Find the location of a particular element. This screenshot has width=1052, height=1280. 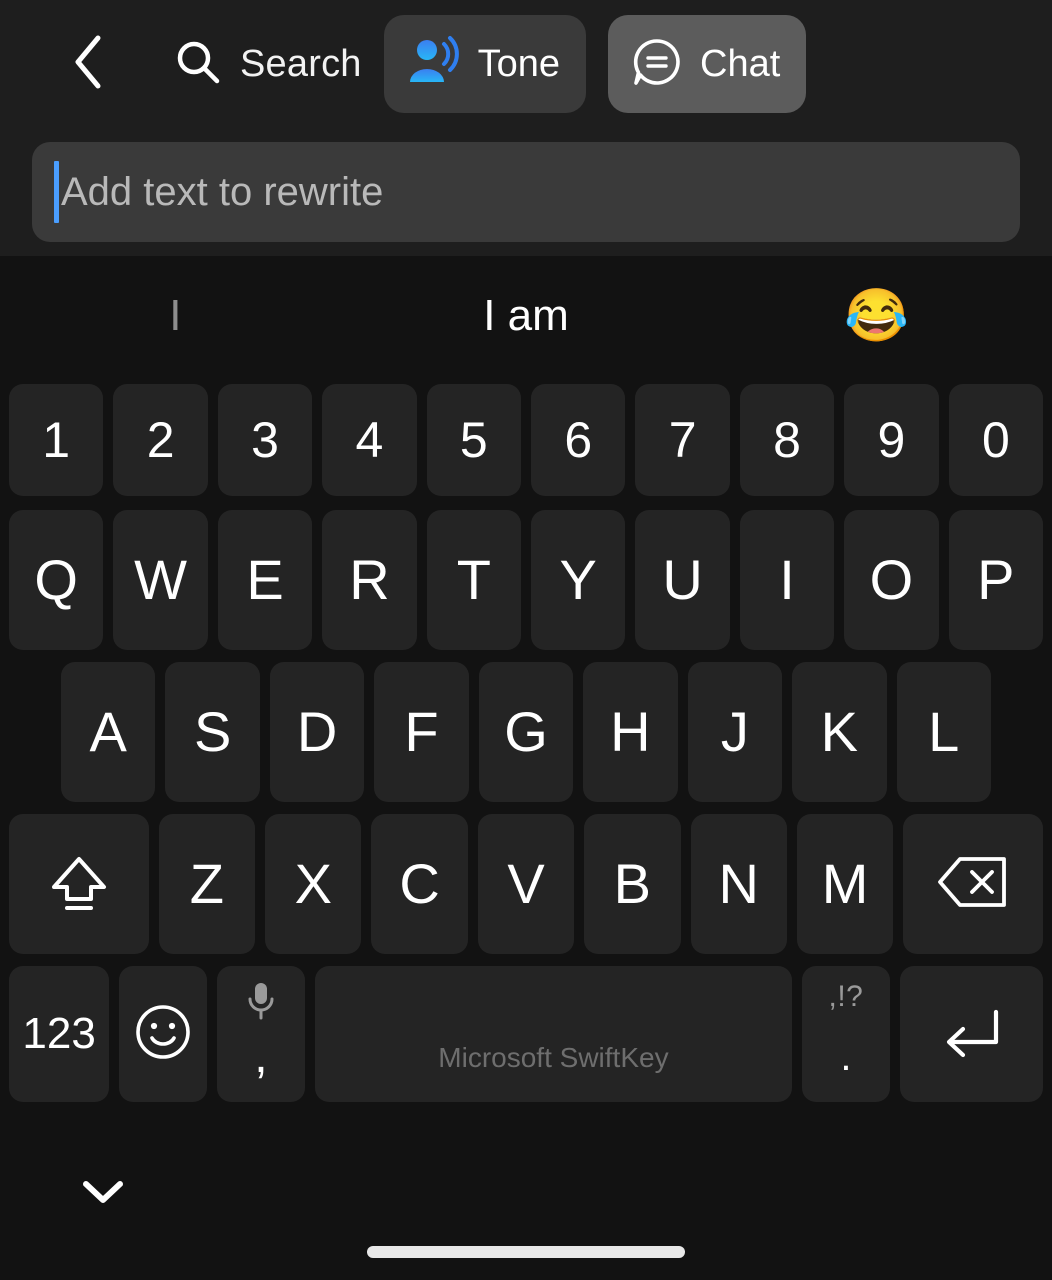

key-5: 5 is located at coordinates (474, 440).